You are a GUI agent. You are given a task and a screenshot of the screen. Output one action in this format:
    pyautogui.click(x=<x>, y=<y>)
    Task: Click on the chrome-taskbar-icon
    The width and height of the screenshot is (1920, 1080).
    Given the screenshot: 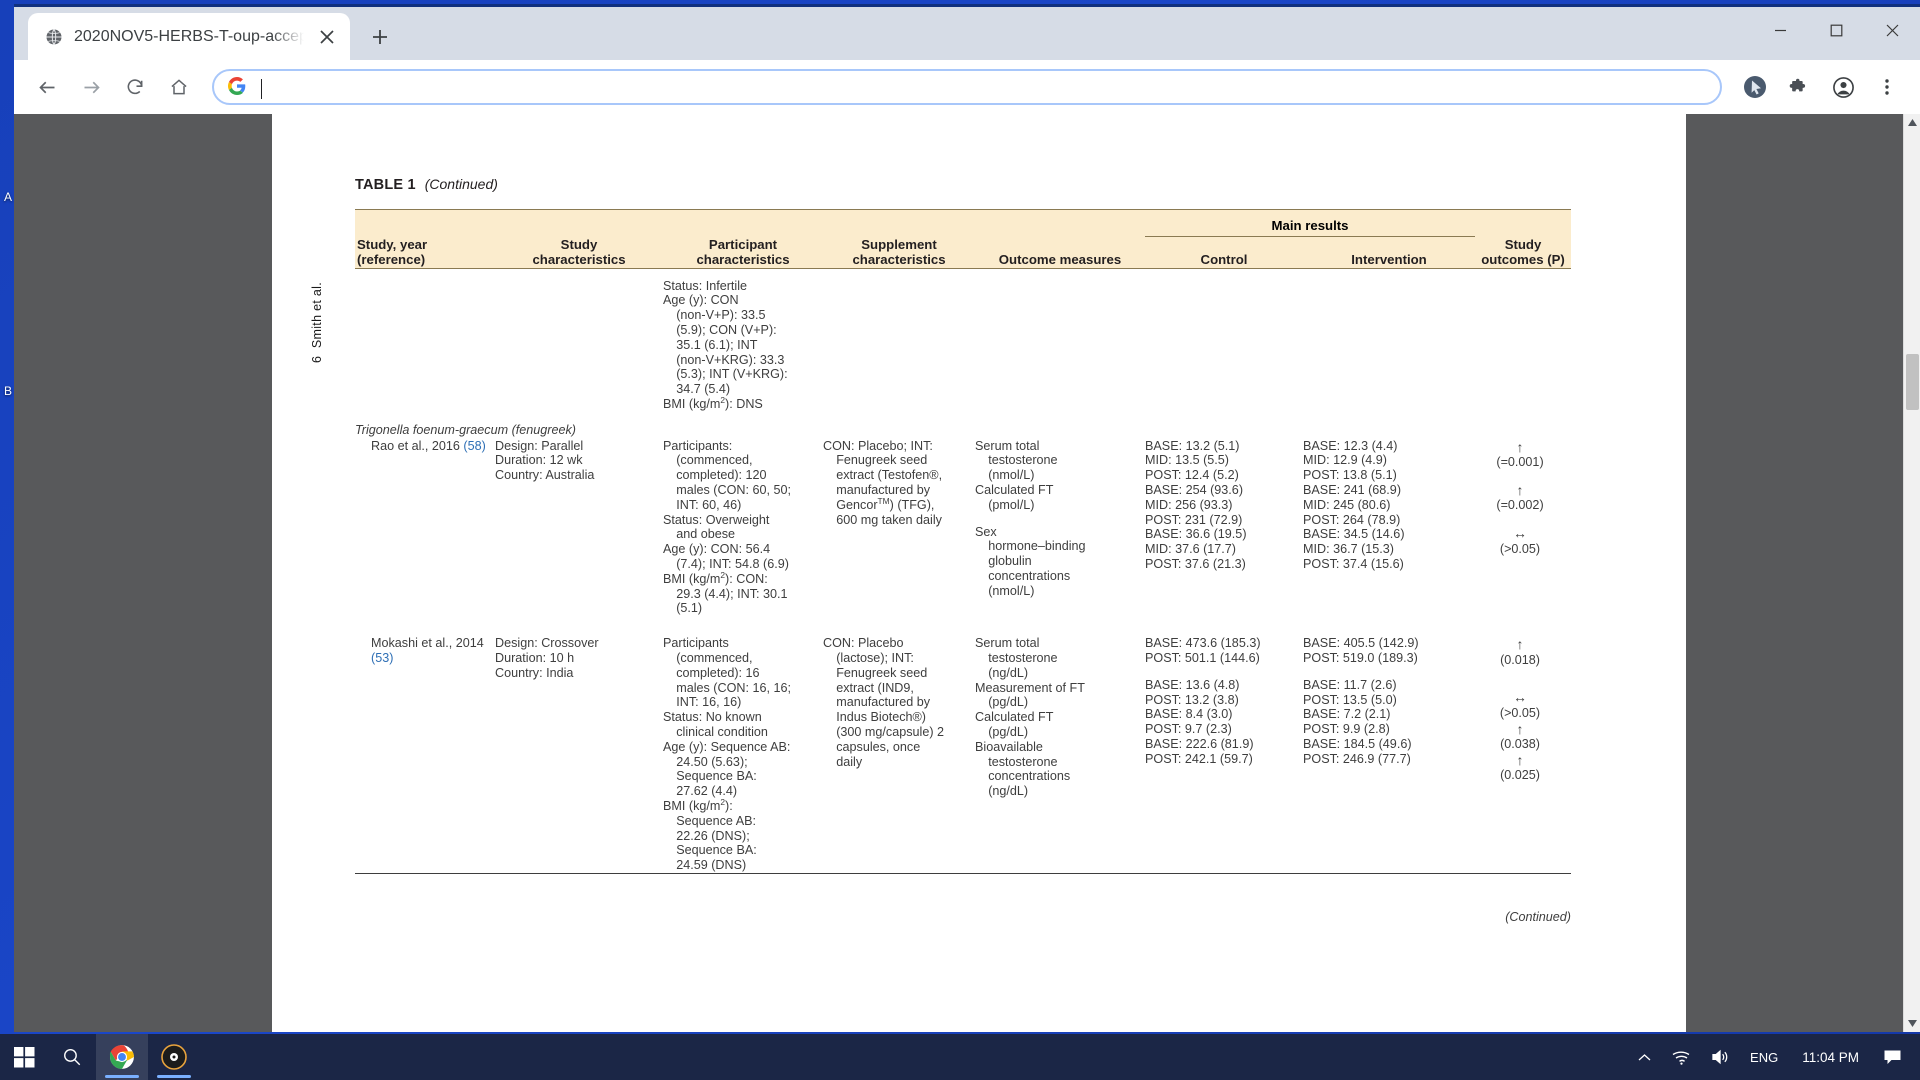 What is the action you would take?
    pyautogui.click(x=122, y=1057)
    